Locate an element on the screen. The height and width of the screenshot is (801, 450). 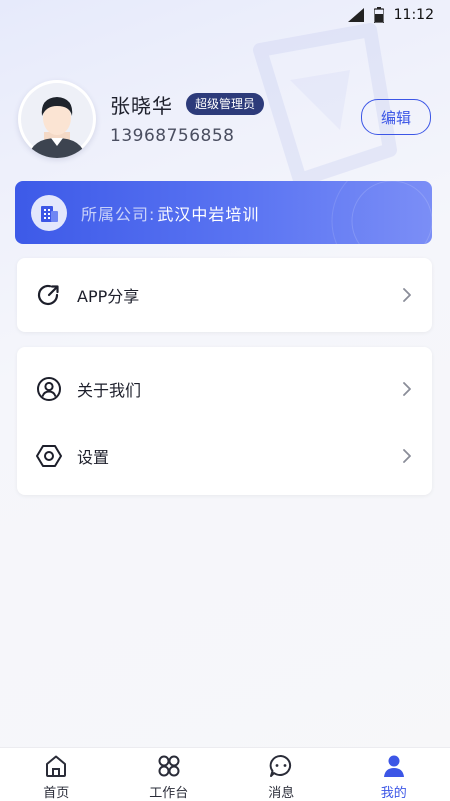
user-phone: 13968756858 is located at coordinates (172, 136).